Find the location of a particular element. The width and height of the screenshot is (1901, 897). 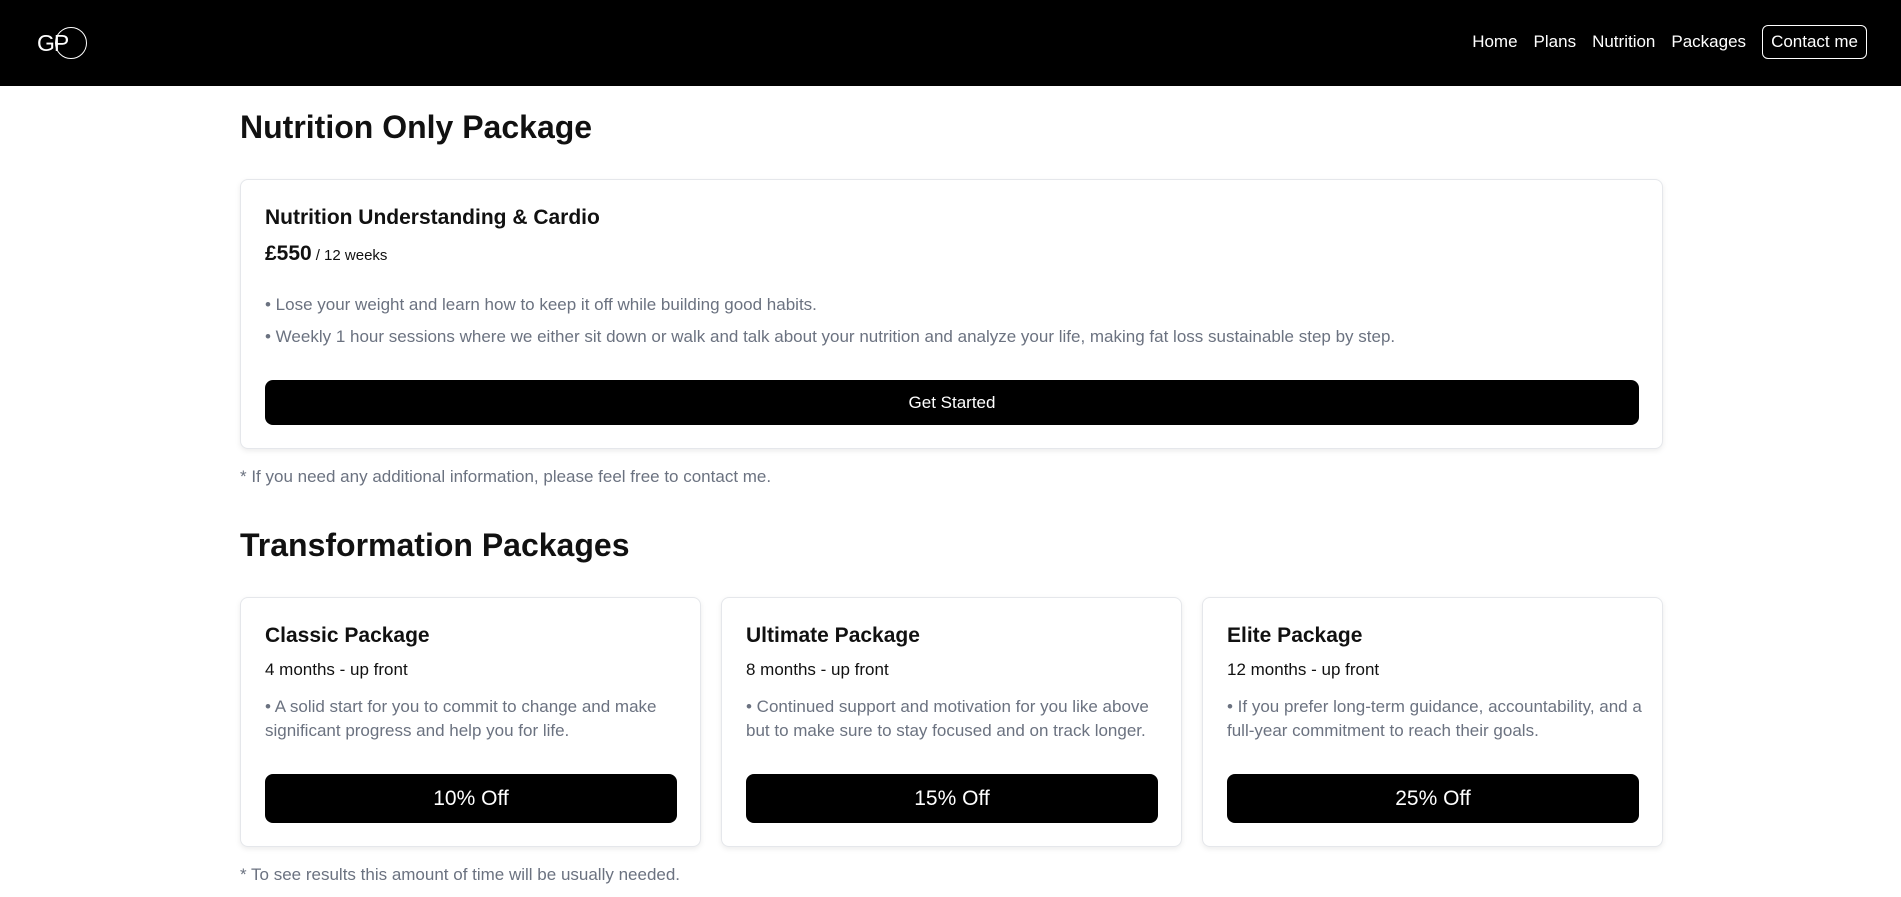

nav-link-home: Home is located at coordinates (1494, 42).